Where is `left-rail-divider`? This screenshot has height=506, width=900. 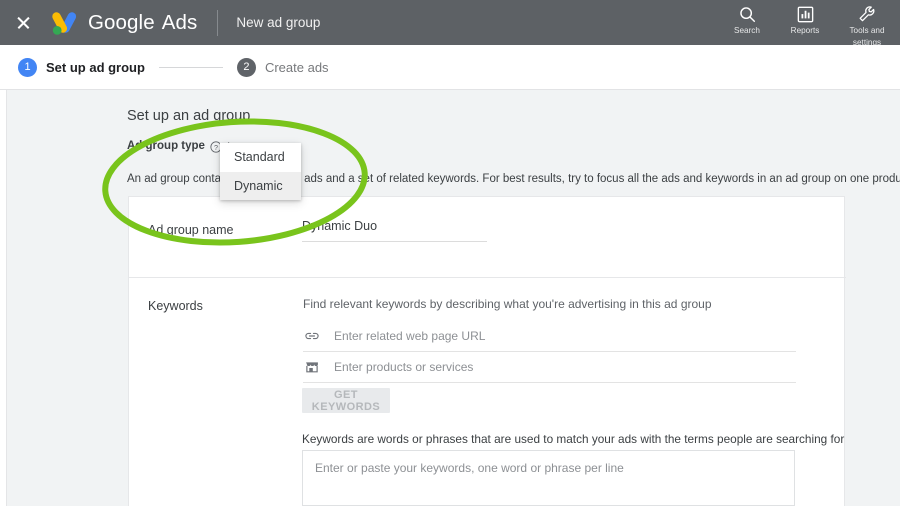 left-rail-divider is located at coordinates (6, 298).